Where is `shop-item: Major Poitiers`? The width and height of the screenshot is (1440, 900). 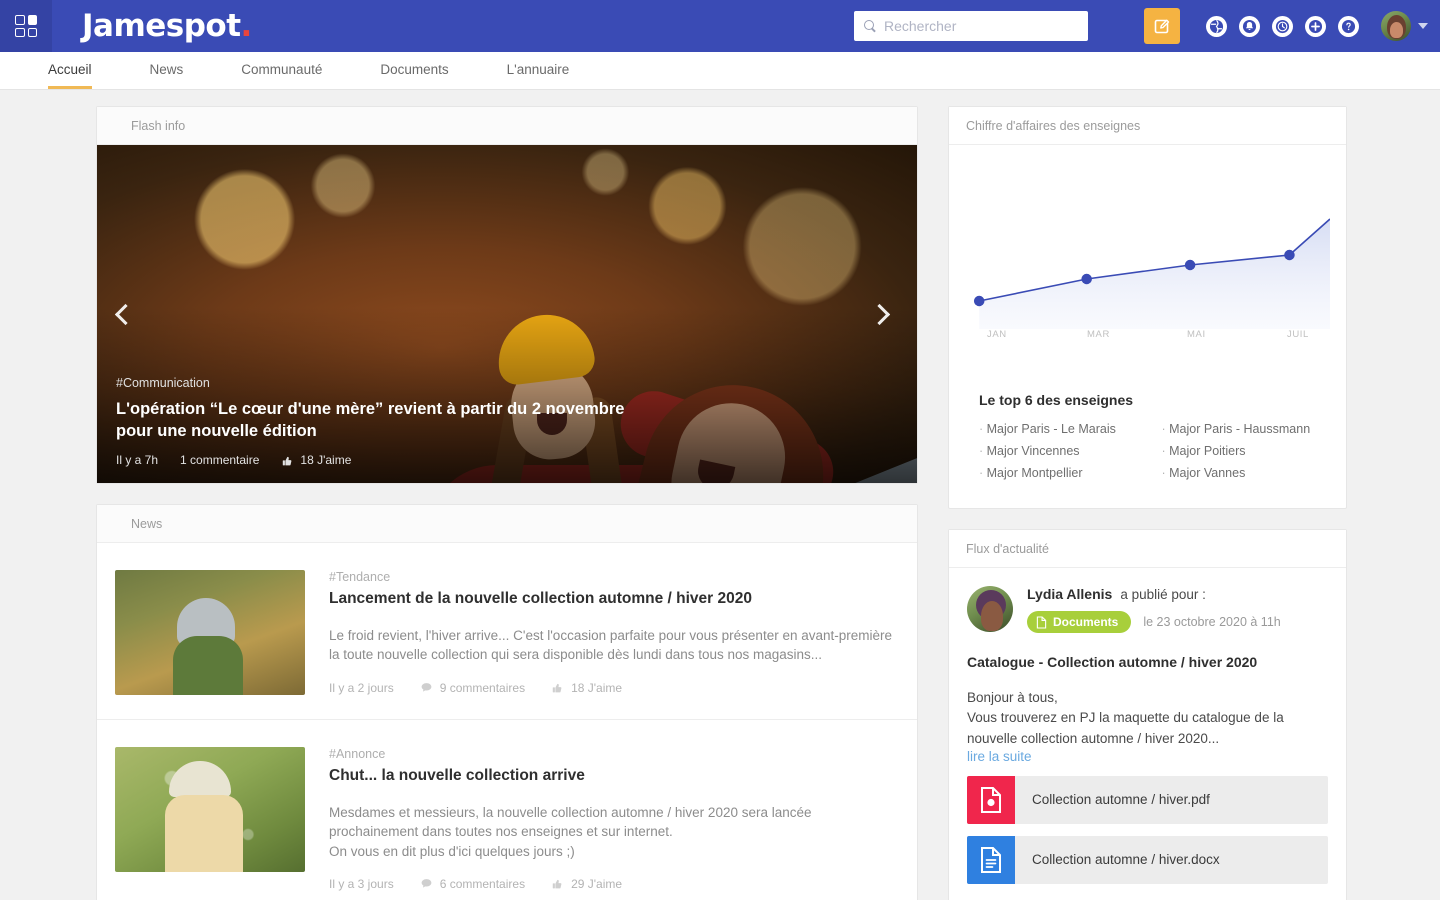
shop-item: Major Poitiers is located at coordinates (1246, 451).